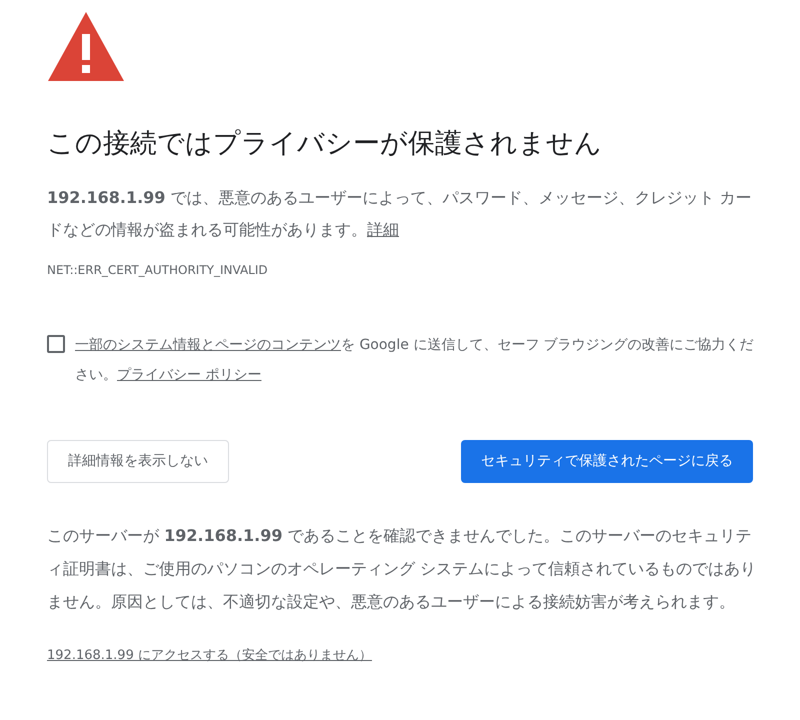  What do you see at coordinates (138, 461) in the screenshot?
I see `hide-details-button: 詳細情報を表示しない` at bounding box center [138, 461].